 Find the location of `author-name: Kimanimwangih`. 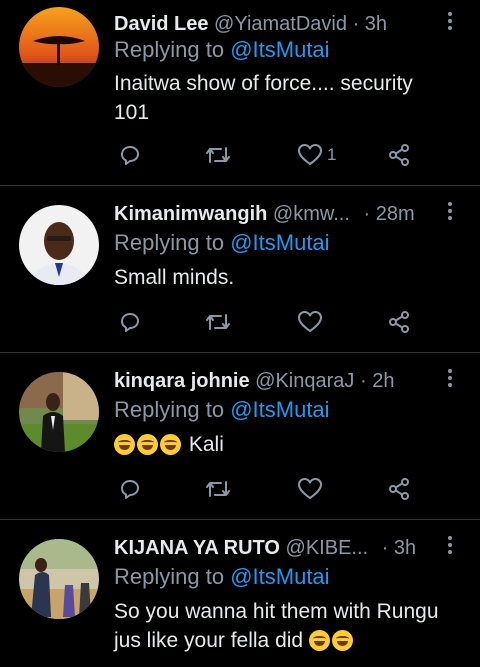

author-name: Kimanimwangih is located at coordinates (190, 214).